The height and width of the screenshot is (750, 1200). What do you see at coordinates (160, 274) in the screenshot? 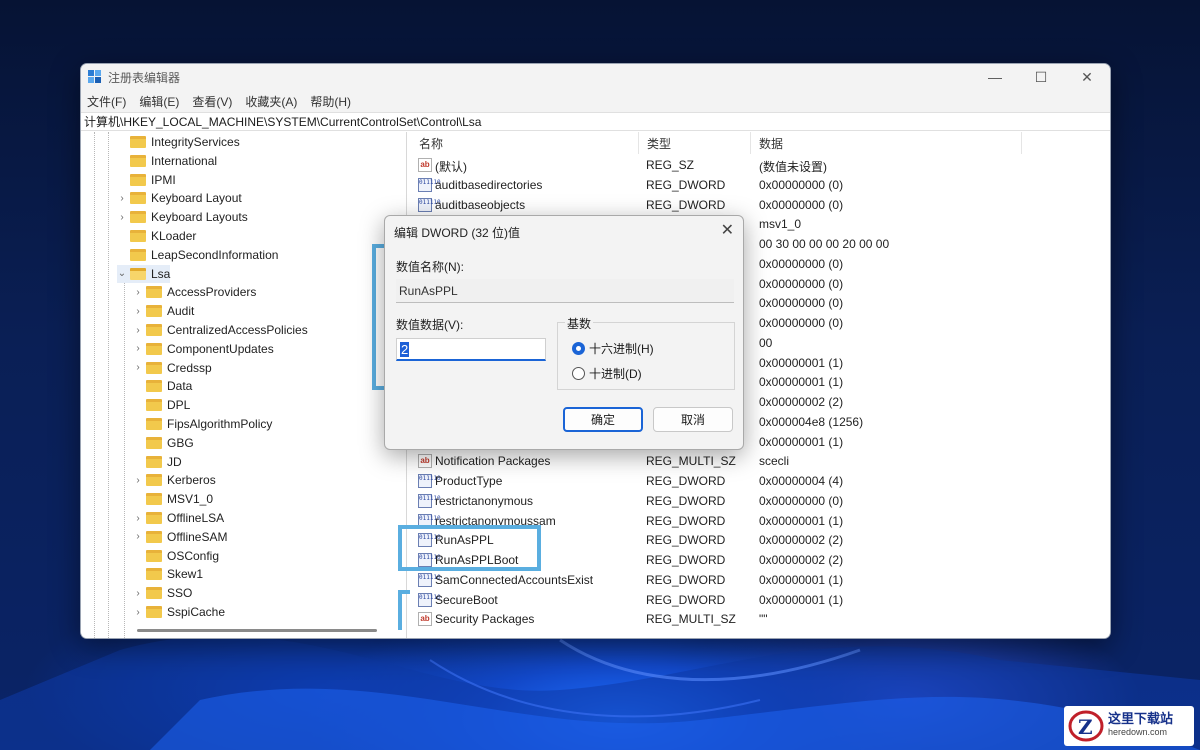
I see `tree-item-label: Lsa` at bounding box center [160, 274].